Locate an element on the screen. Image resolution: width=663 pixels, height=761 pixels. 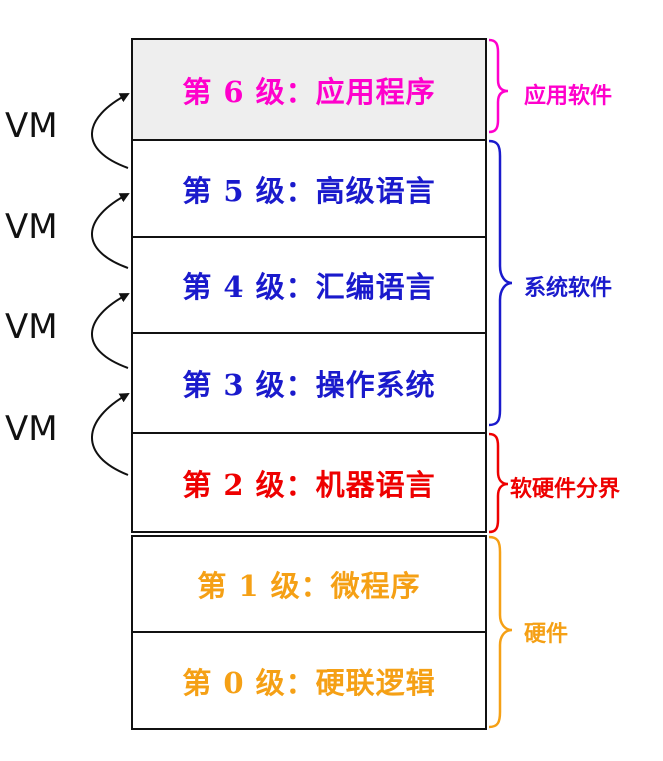
group-label-hw-sw-boundary: 软硬件分界 is located at coordinates (565, 489).